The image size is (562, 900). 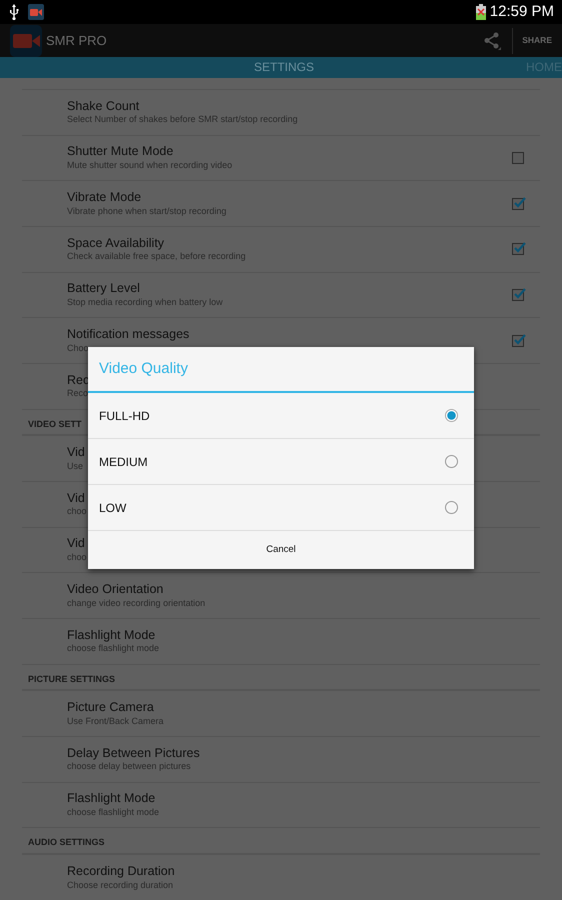 I want to click on setting-title: Shutter Mute Mode, so click(x=120, y=152).